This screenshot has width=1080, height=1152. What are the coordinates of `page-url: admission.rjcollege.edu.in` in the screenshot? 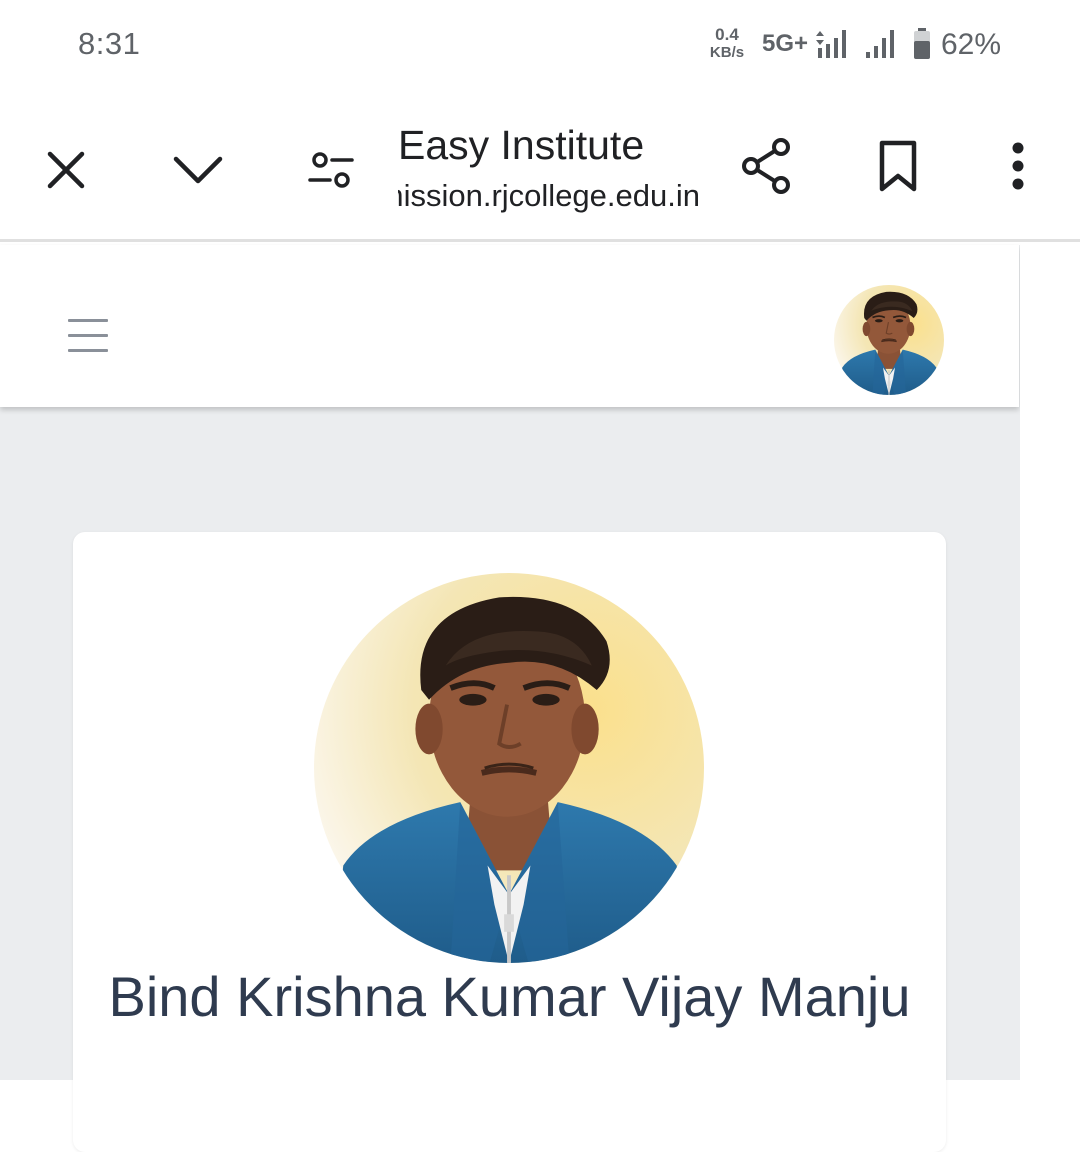 It's located at (549, 195).